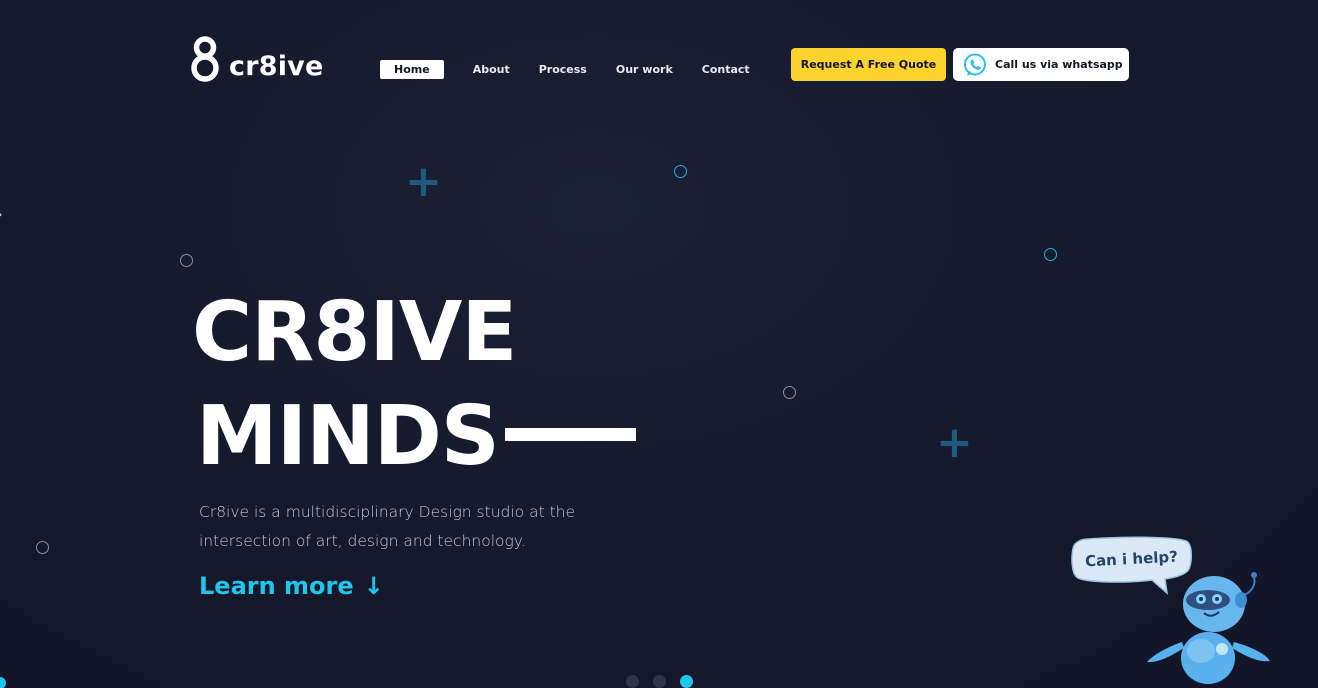  Describe the element at coordinates (570, 434) in the screenshot. I see `hero-dash-decoration` at that location.